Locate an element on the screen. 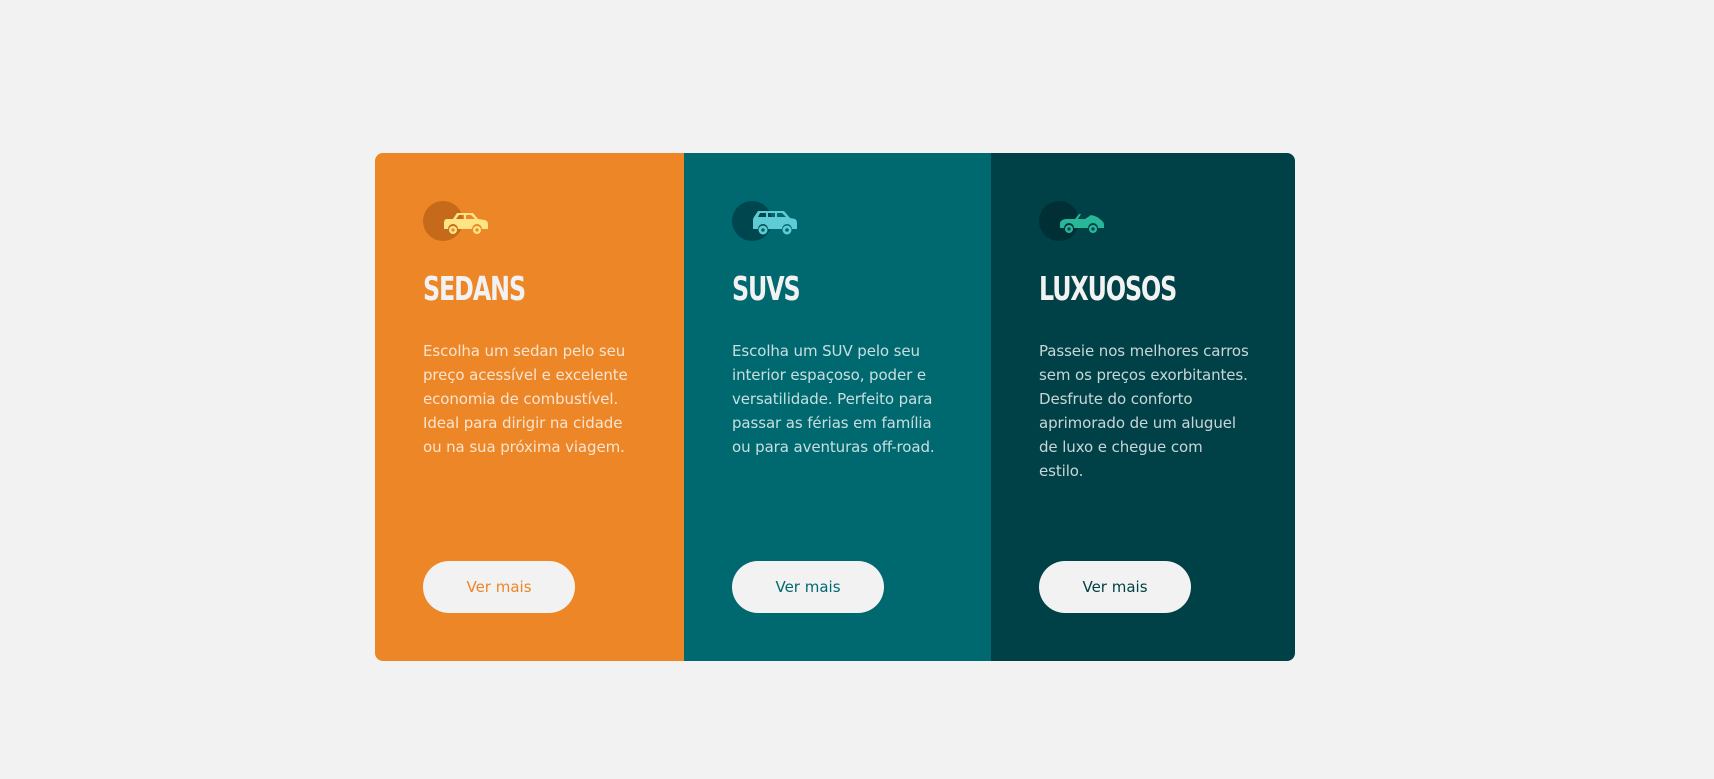 The height and width of the screenshot is (779, 1714). card-title: SEDANS is located at coordinates (474, 288).